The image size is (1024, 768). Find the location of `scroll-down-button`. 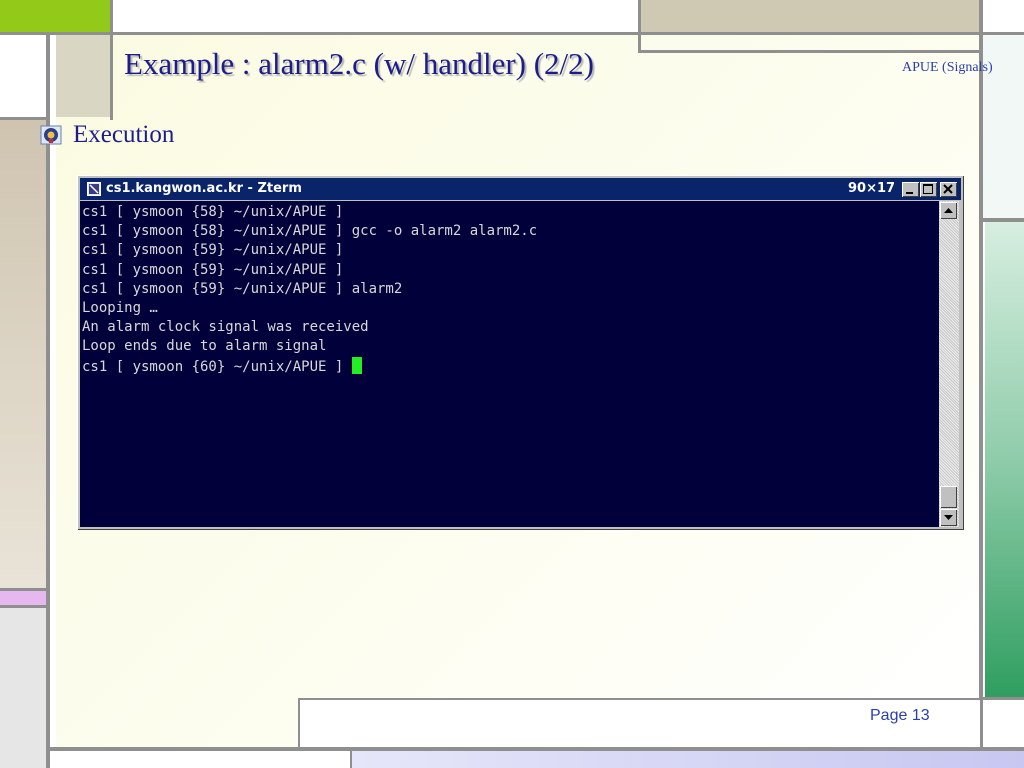

scroll-down-button is located at coordinates (948, 517).